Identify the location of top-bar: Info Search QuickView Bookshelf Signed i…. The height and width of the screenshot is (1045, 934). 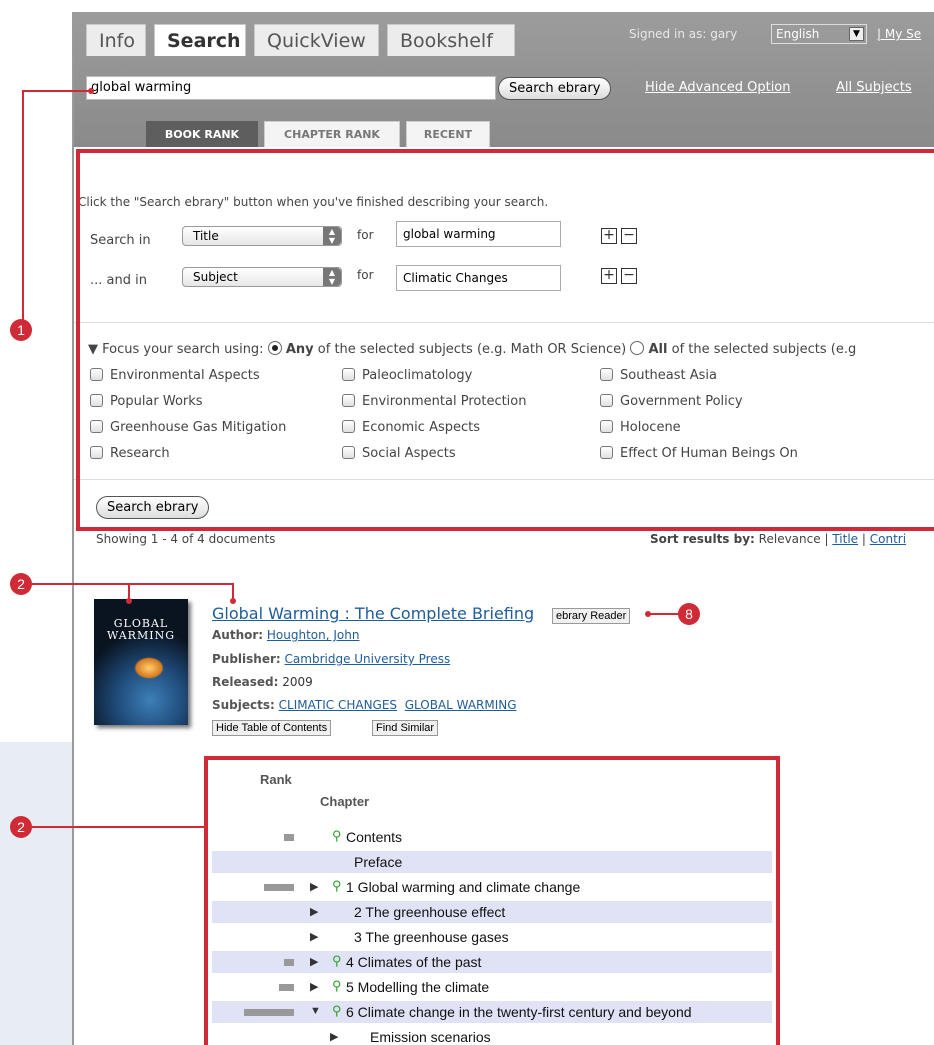
(504, 79).